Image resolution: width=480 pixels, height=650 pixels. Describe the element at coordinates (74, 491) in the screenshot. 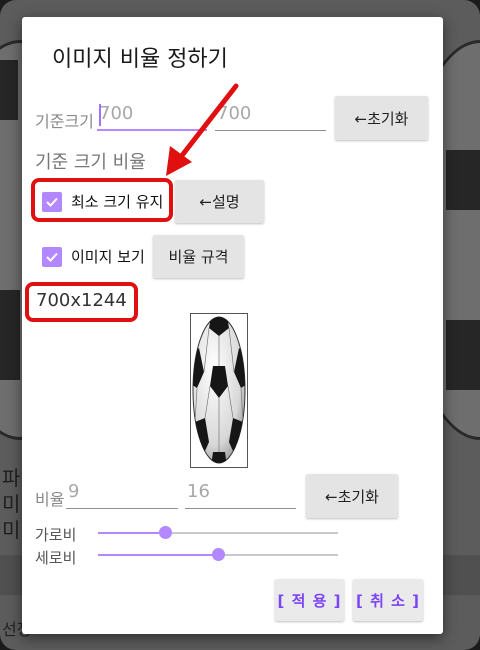

I see `ratio-width-value: 9` at that location.